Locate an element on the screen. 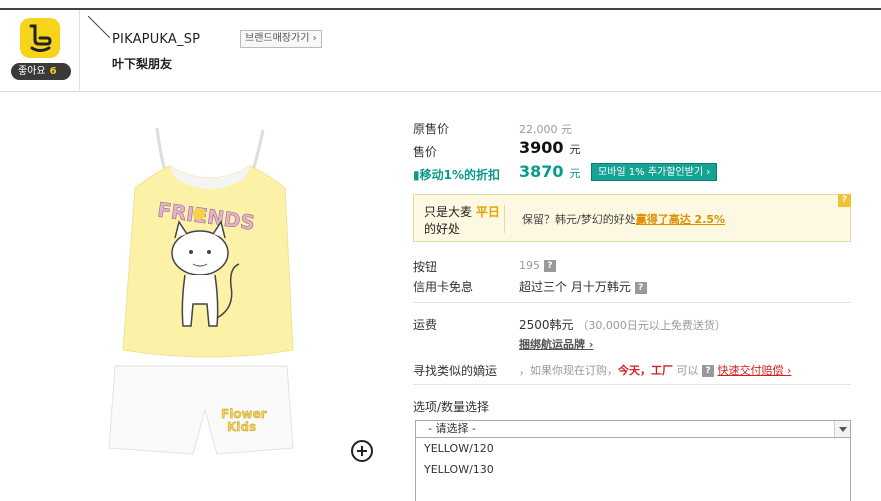 This screenshot has height=501, width=881. option-select: - 请选择 - is located at coordinates (633, 429).